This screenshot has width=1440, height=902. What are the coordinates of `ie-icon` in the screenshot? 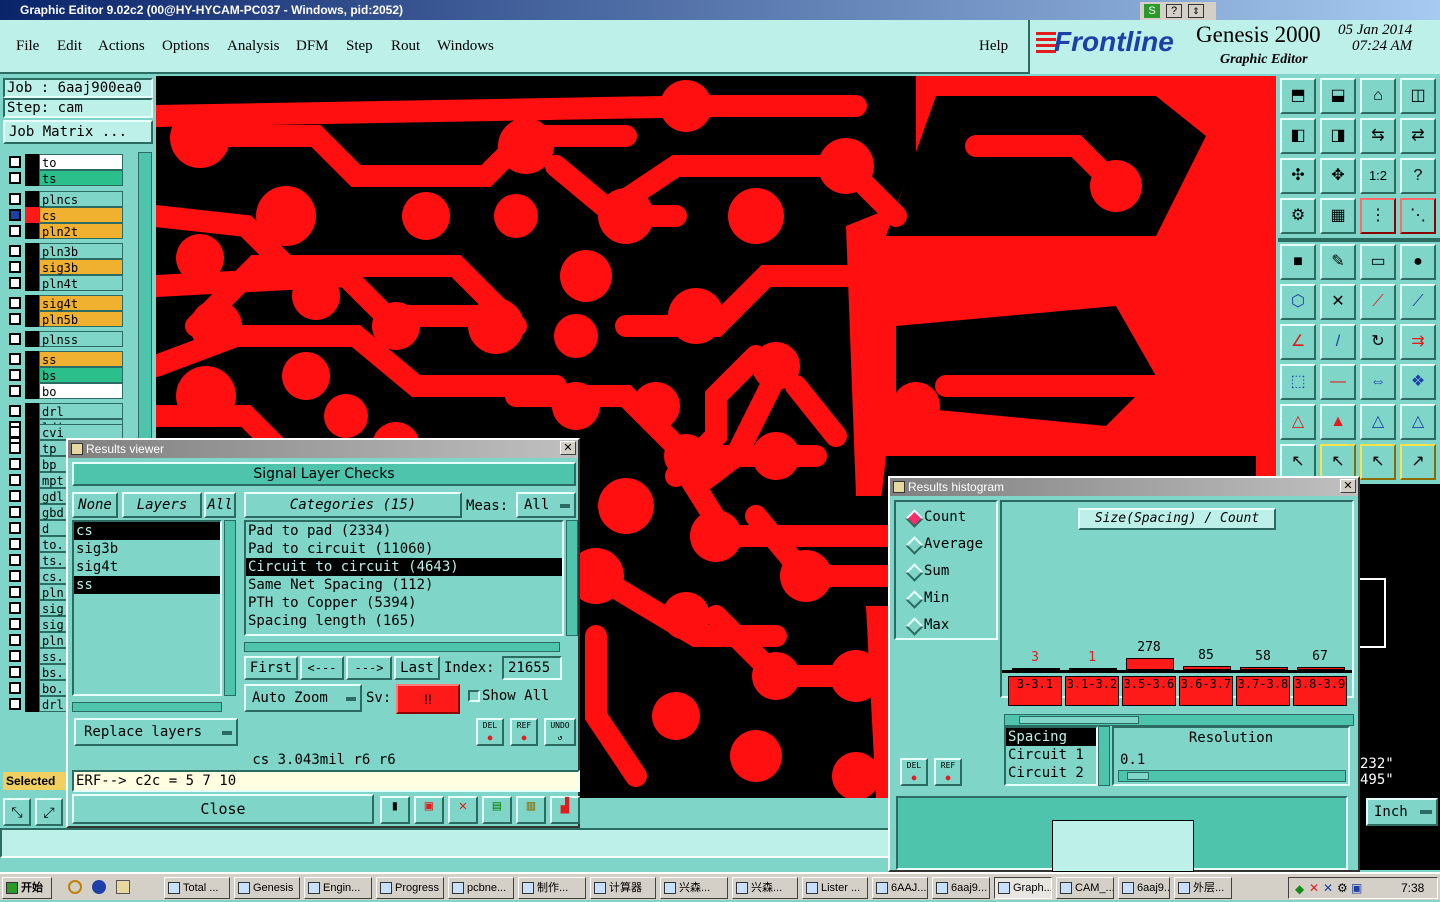 It's located at (99, 887).